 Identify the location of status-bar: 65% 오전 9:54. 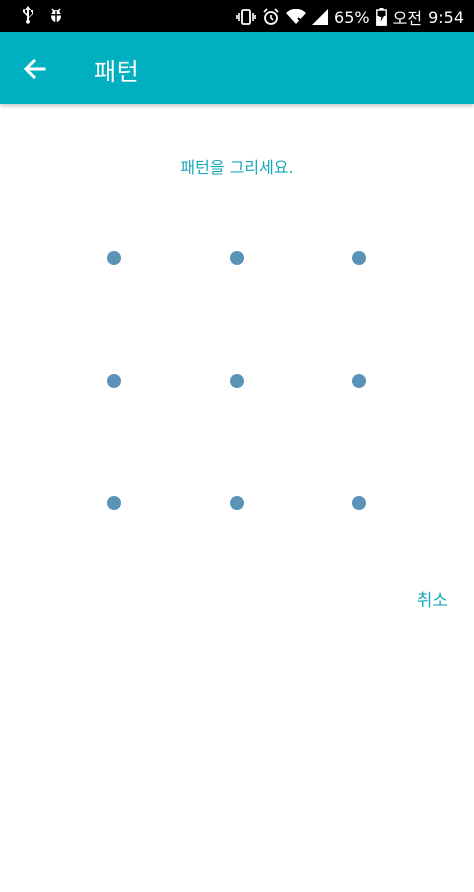
(237, 16).